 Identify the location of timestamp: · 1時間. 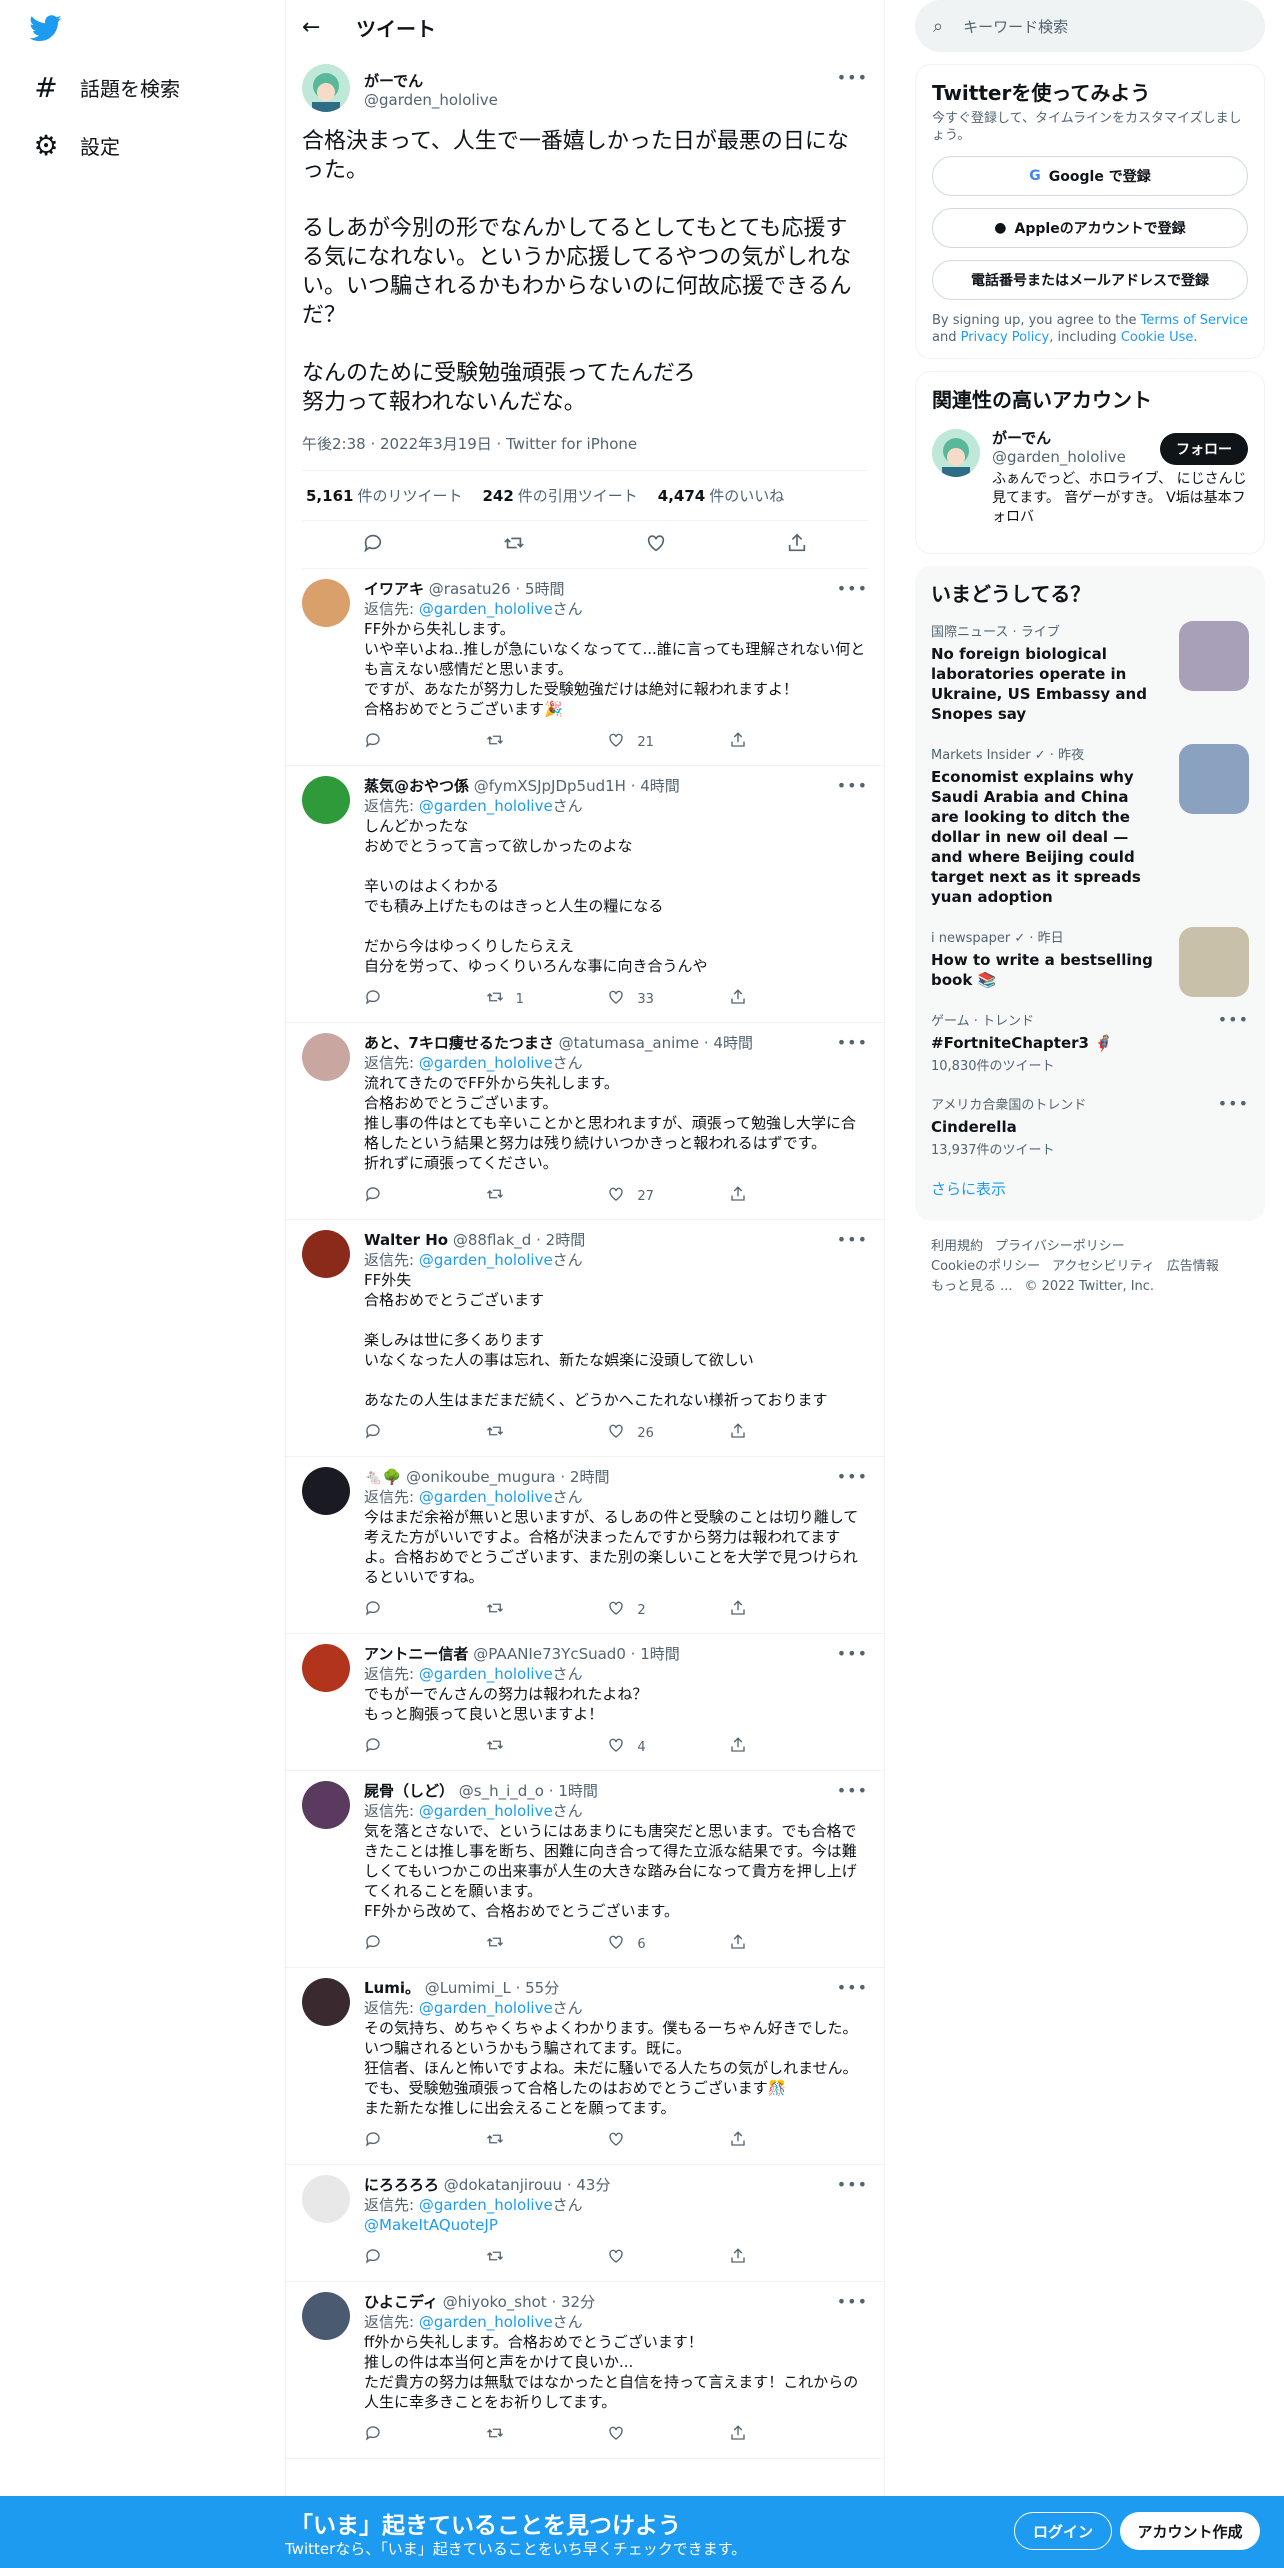
(655, 1654).